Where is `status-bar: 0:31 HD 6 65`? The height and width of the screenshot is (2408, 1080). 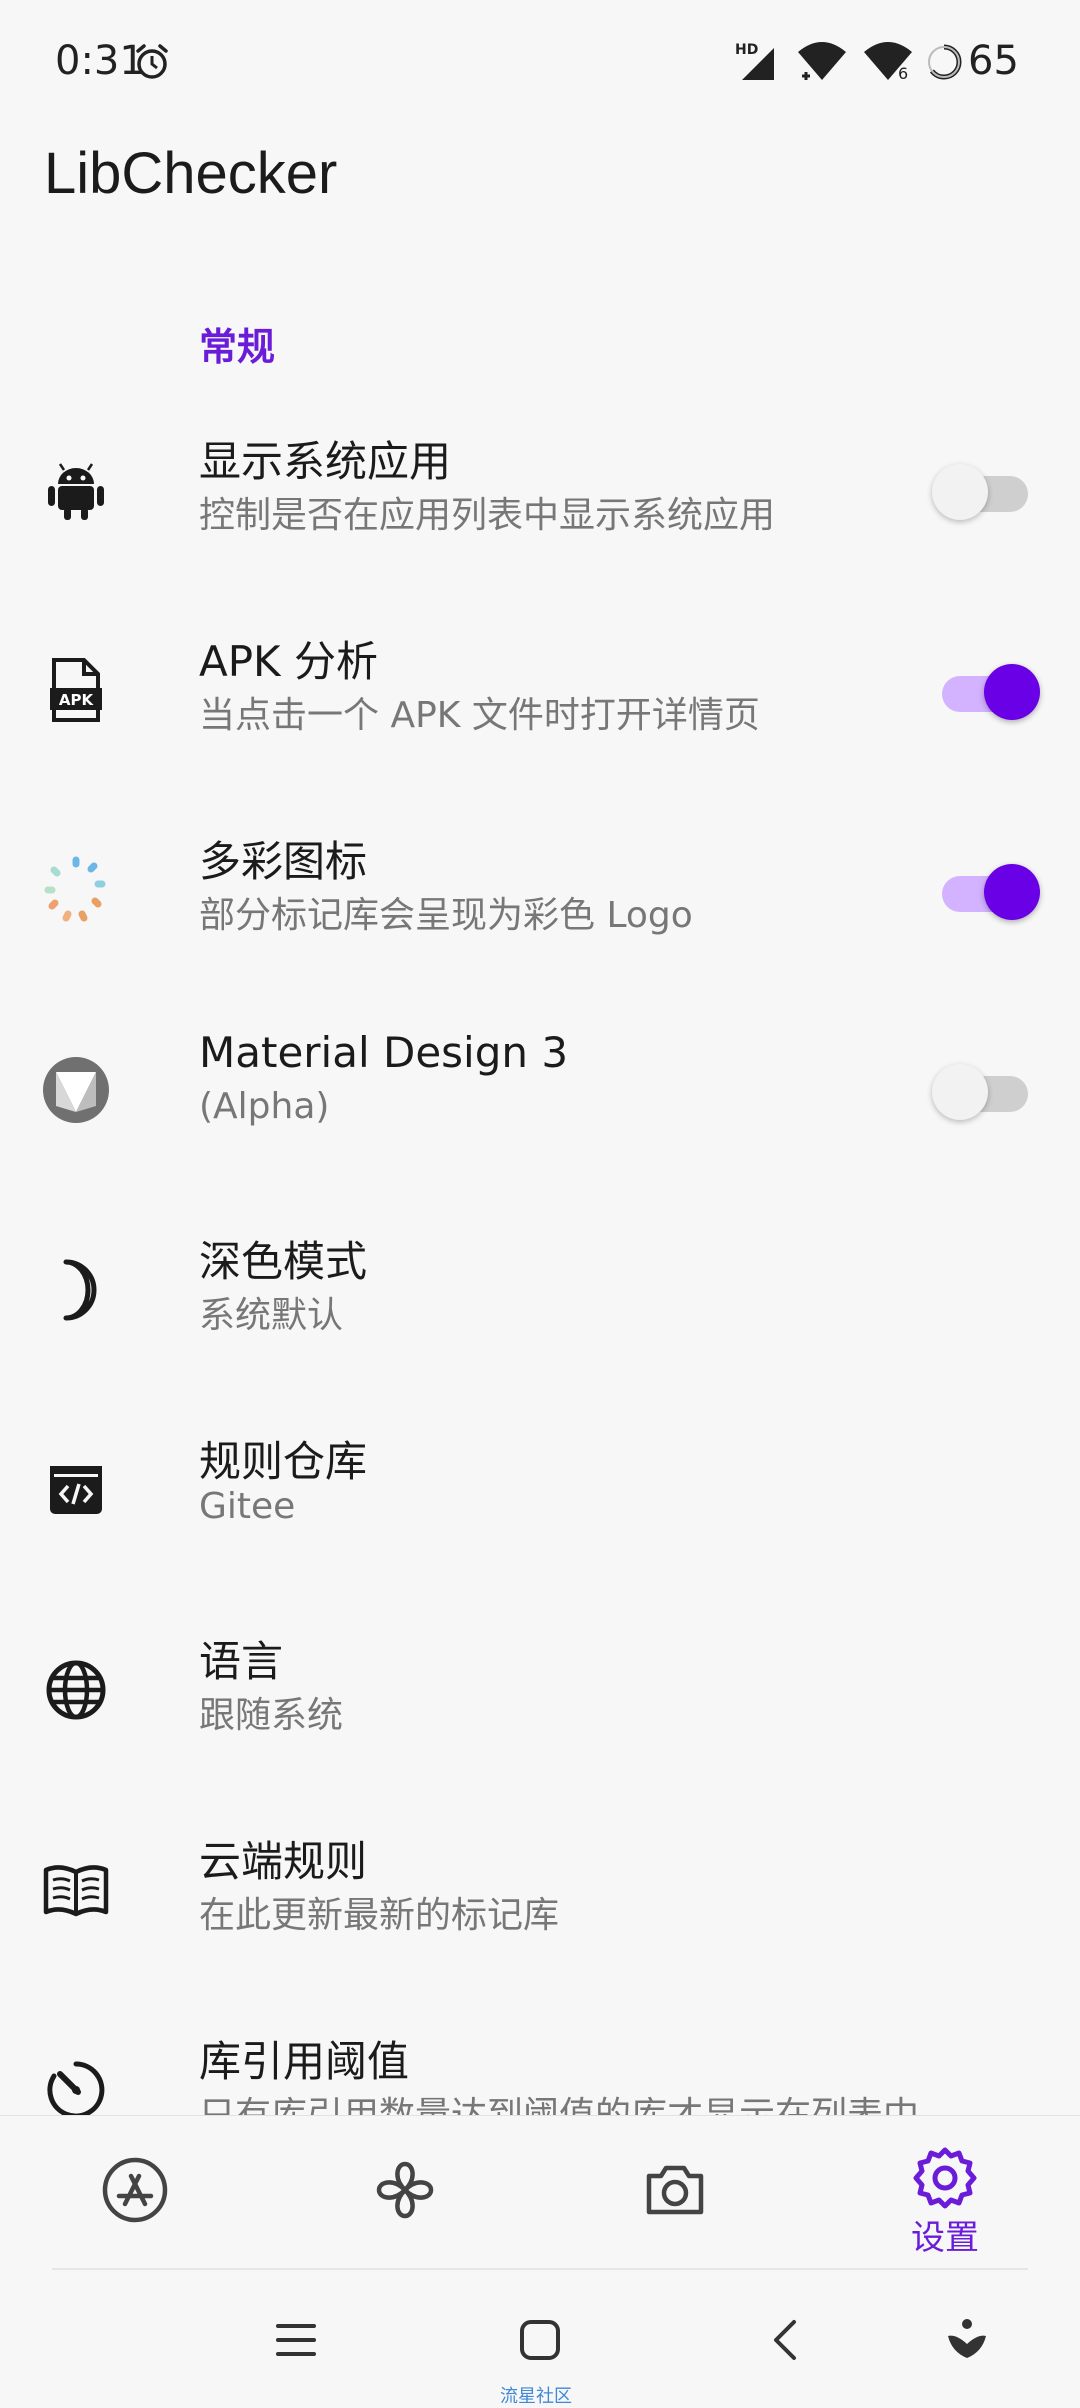
status-bar: 0:31 HD 6 65 is located at coordinates (540, 63).